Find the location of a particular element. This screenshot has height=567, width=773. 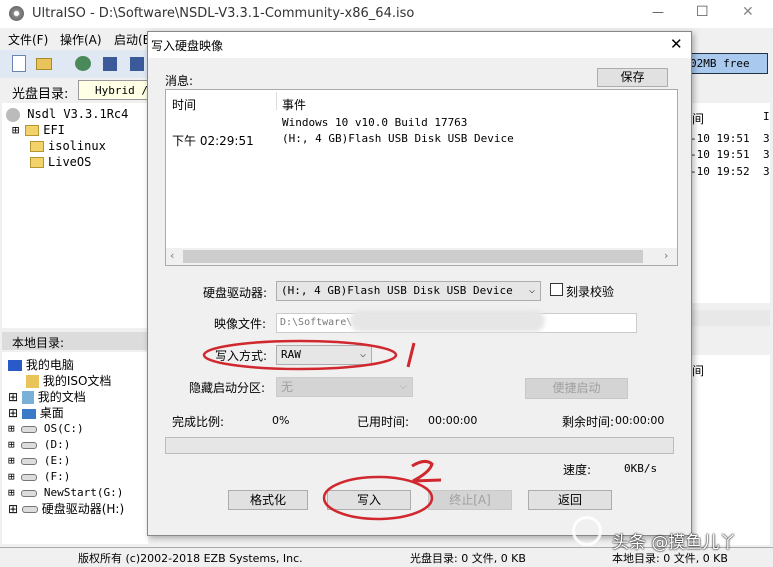

annotation-circle-write is located at coordinates (378, 498).